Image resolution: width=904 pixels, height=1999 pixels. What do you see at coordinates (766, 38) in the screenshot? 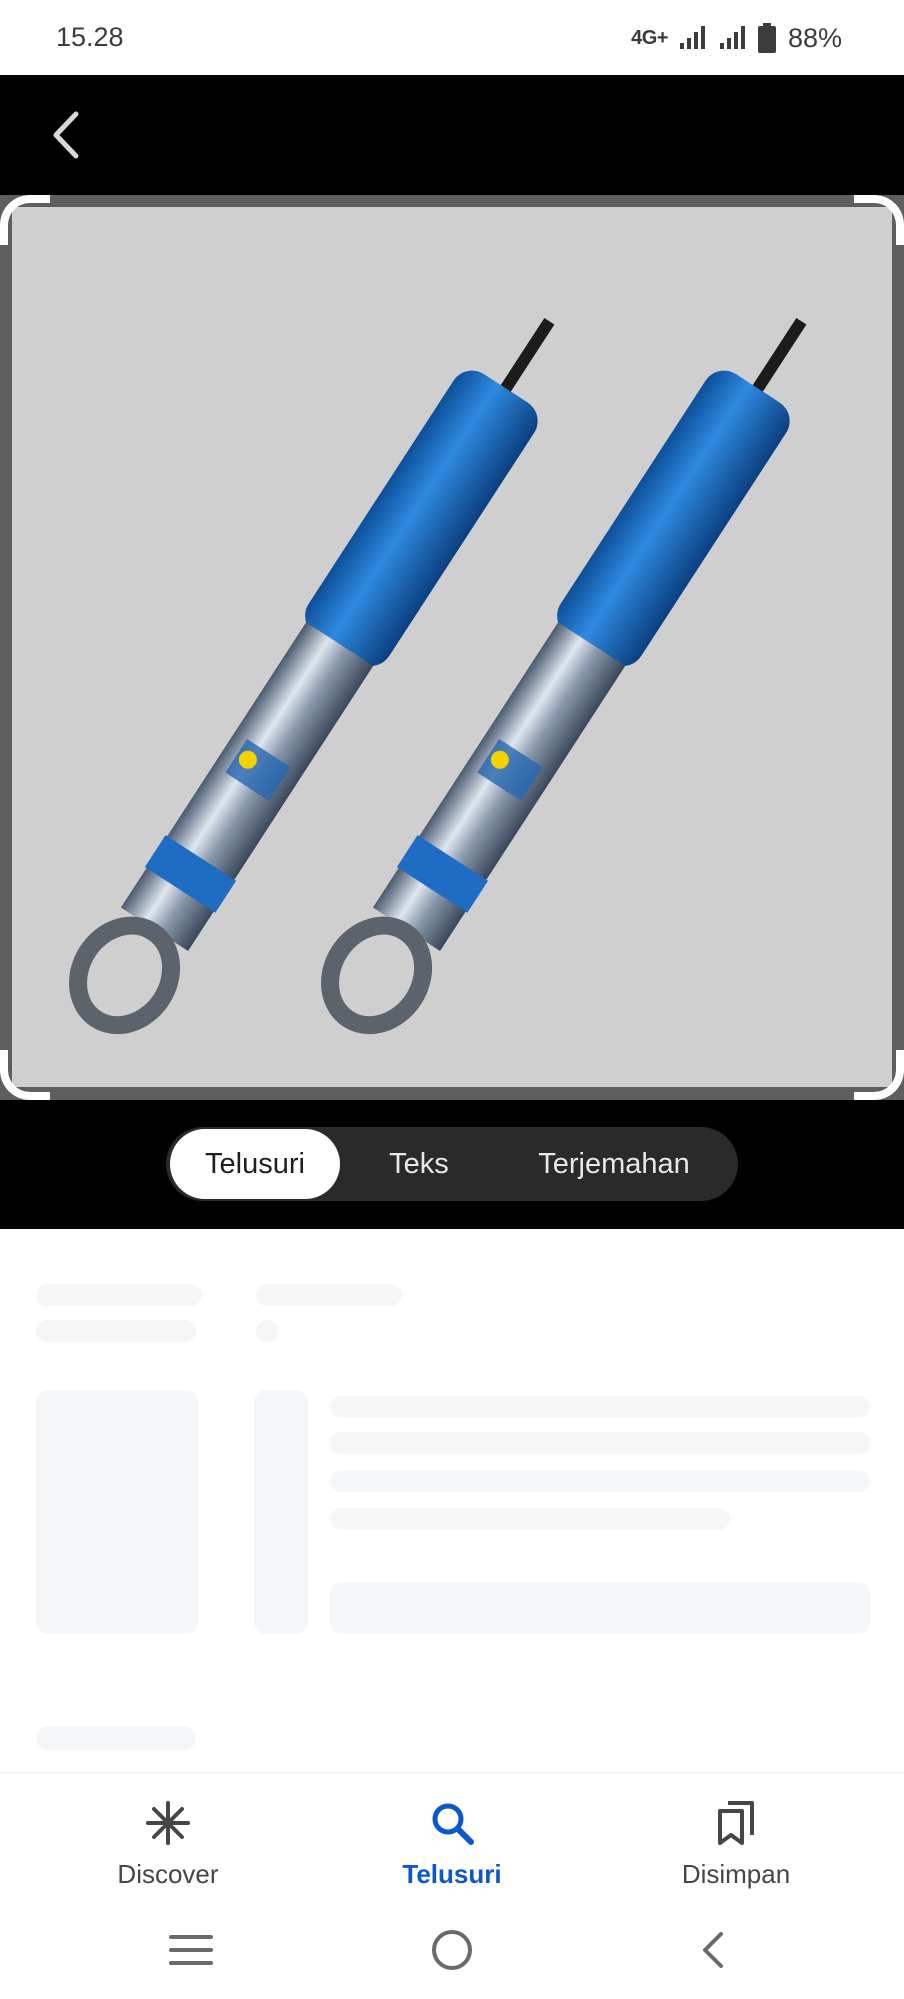
I see `battery-icon` at bounding box center [766, 38].